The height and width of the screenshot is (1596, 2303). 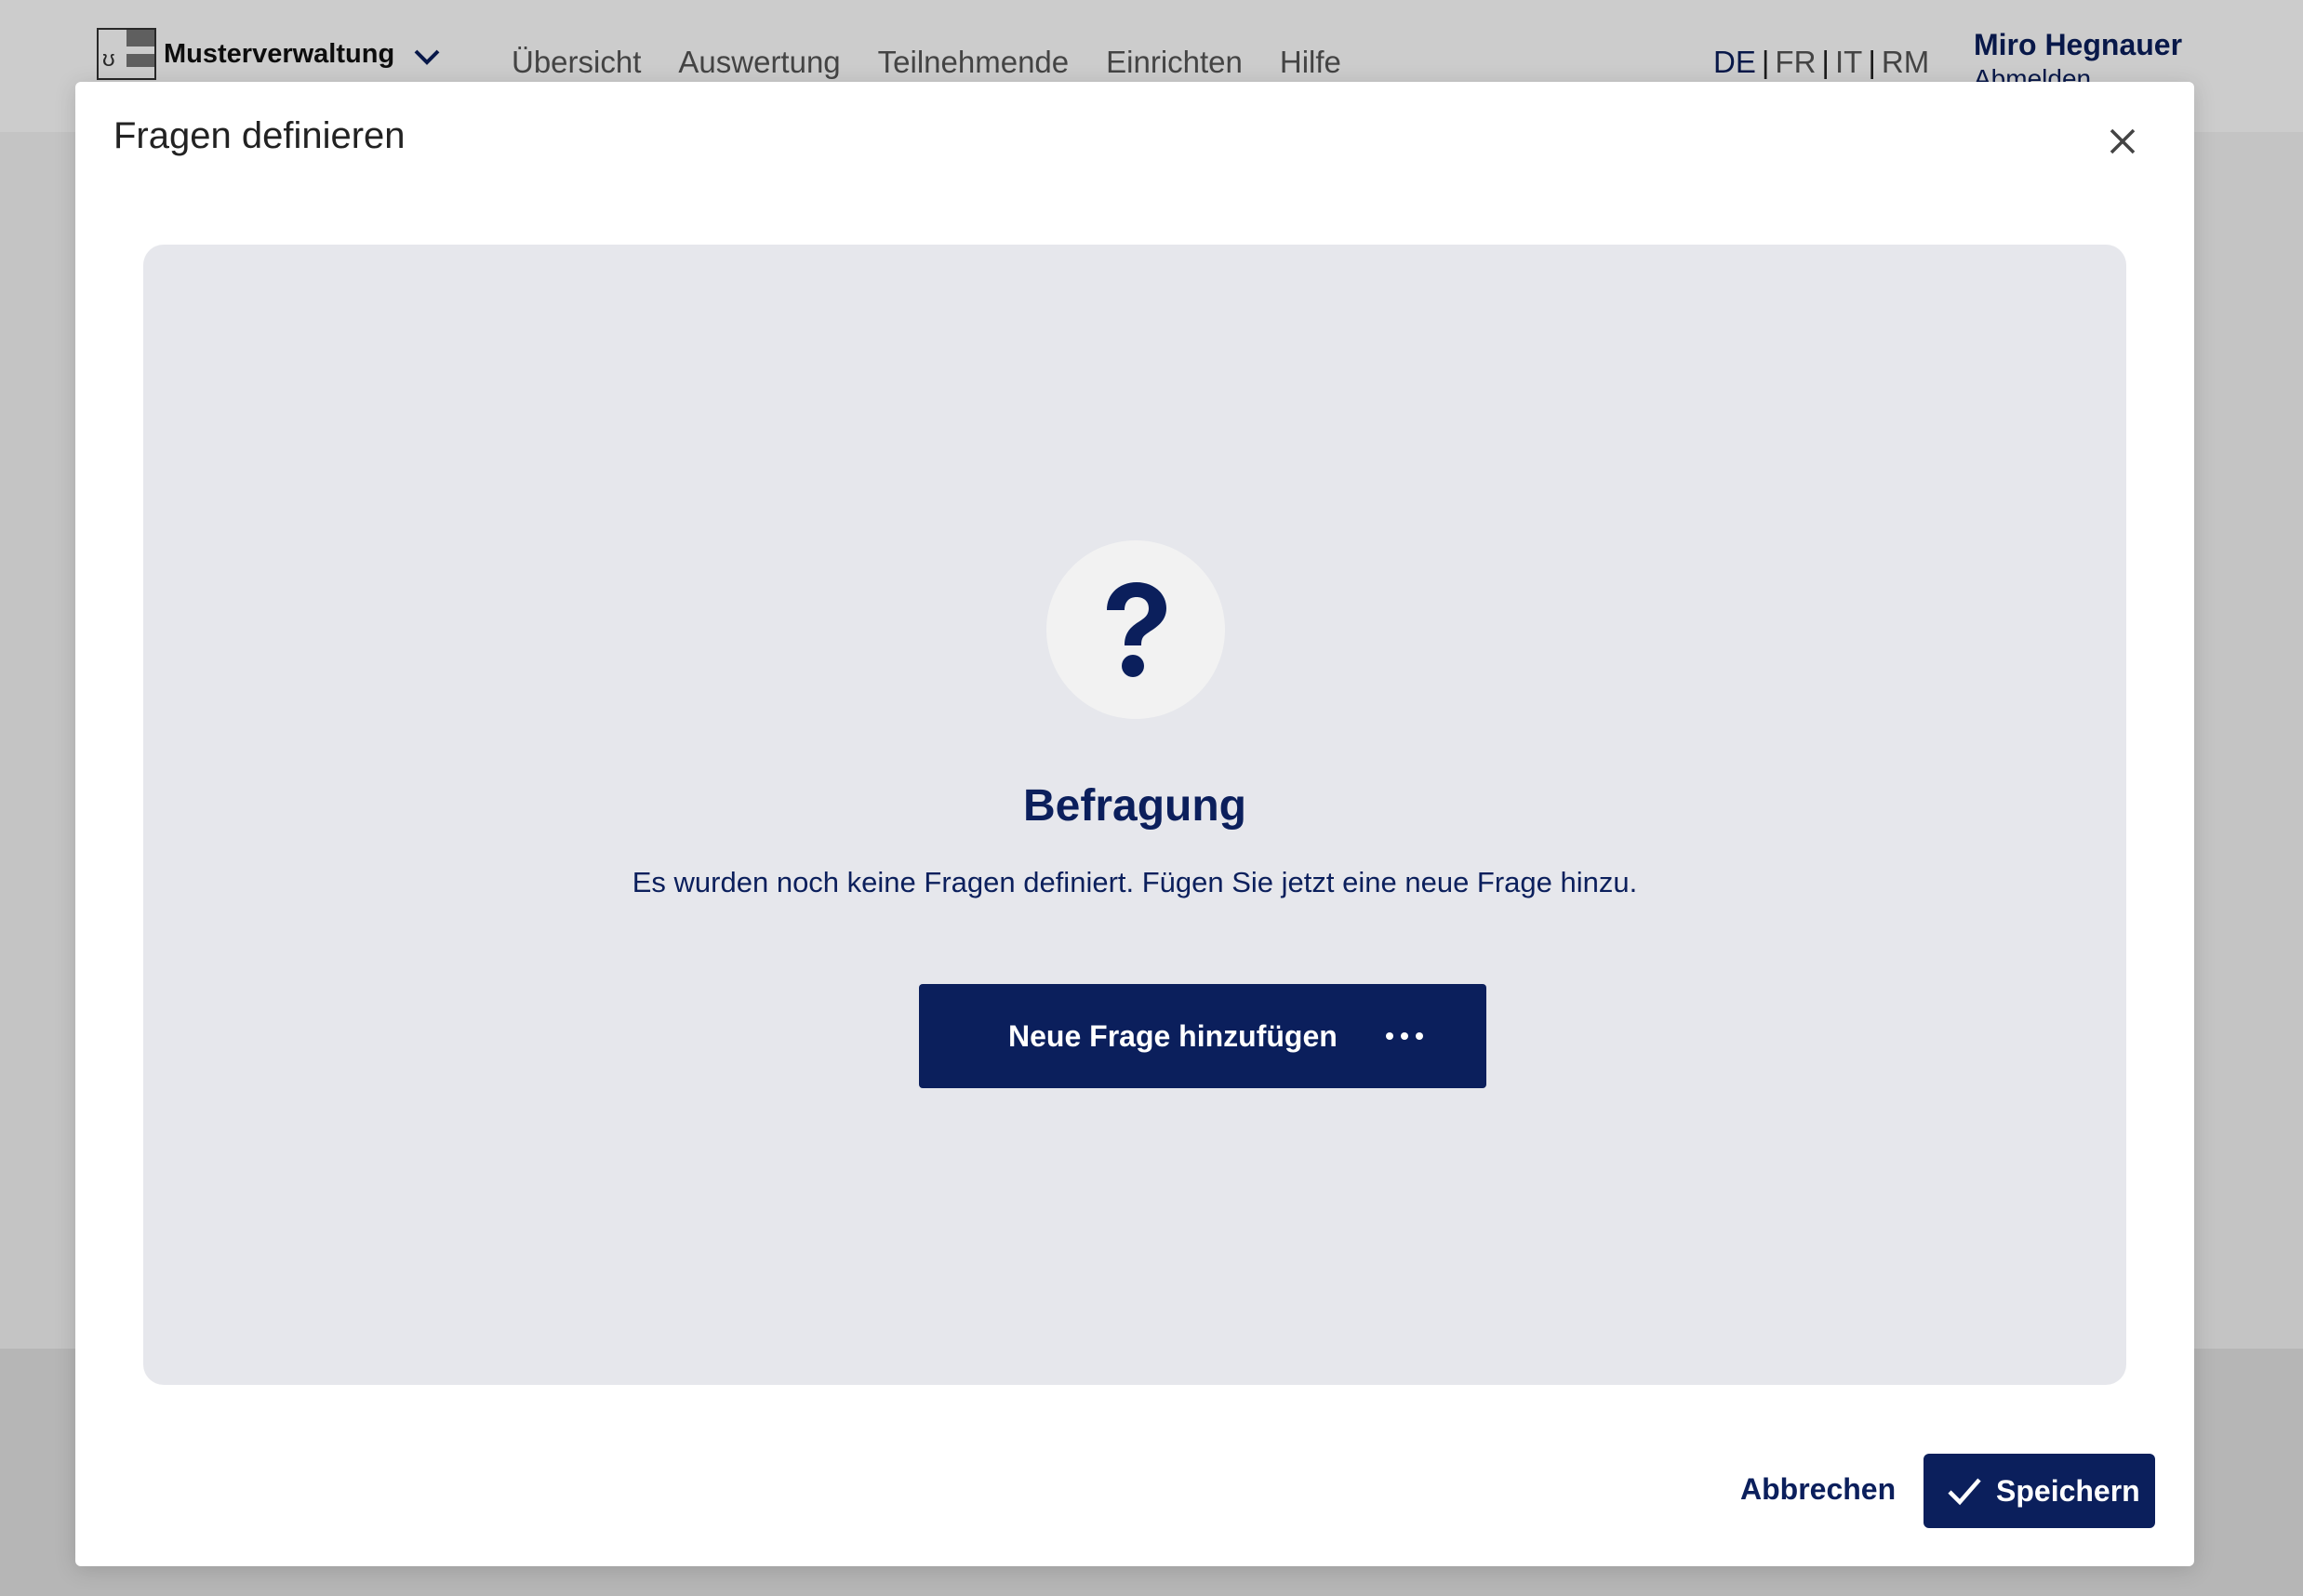 I want to click on question-mark-icon, so click(x=1136, y=630).